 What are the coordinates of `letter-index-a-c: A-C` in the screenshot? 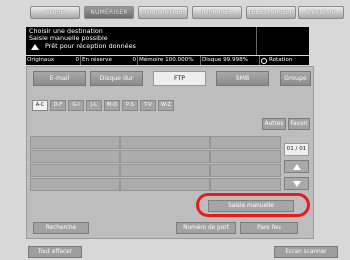 It's located at (40, 105).